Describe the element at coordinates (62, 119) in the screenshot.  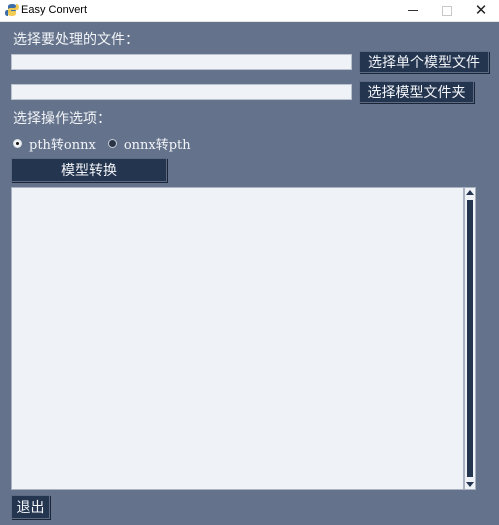
I see `options-label: 选择操作选项：` at that location.